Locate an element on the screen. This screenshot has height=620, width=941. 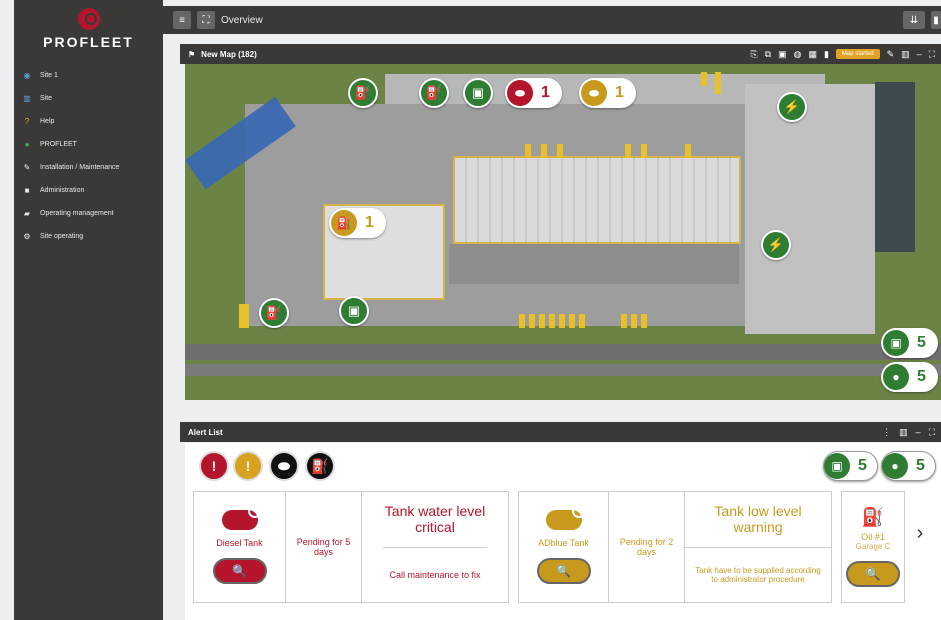
topbar-actions: ⇊ ▮ is located at coordinates (919, 20).